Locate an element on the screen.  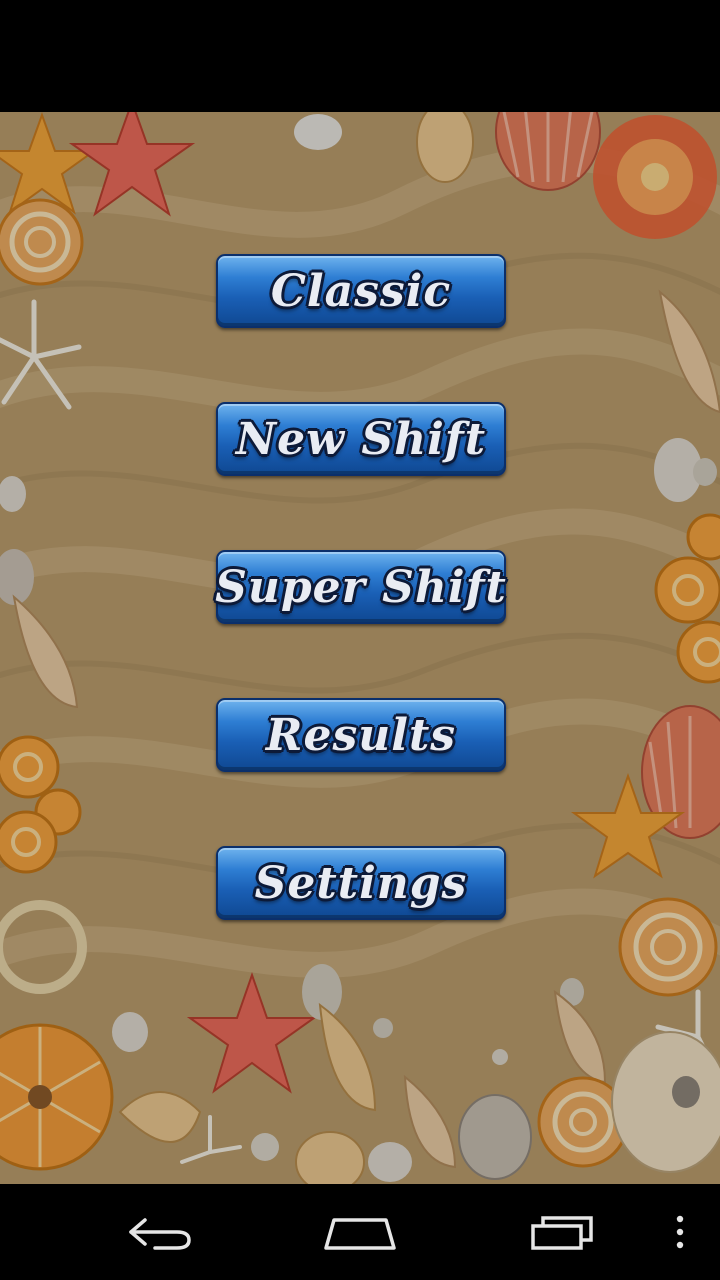
recent-apps-icon is located at coordinates (562, 1233).